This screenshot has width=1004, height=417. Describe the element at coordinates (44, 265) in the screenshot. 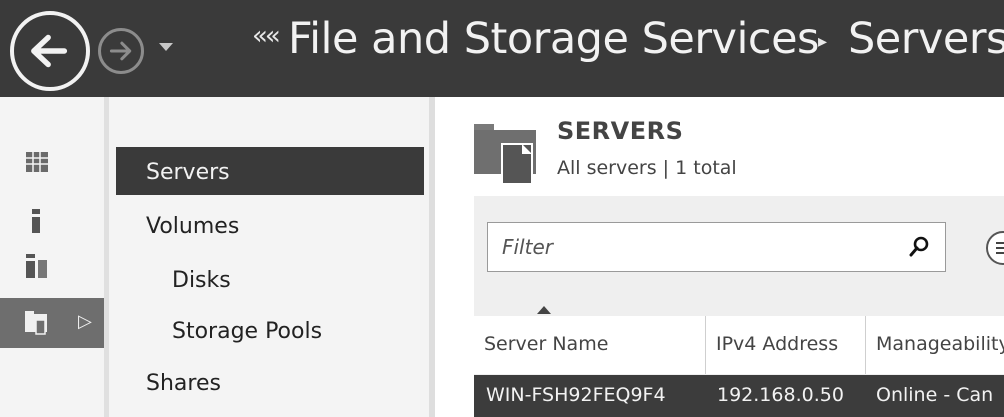

I see `all-servers-icon` at that location.